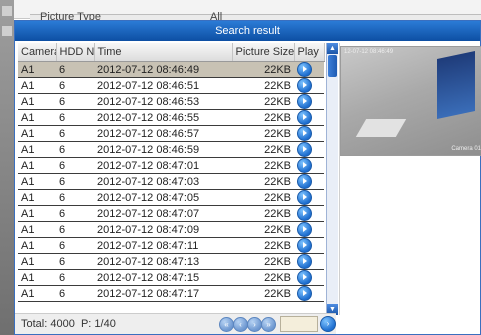  Describe the element at coordinates (163, 117) in the screenshot. I see `cell-time: 2012-07-12 08:46:55` at that location.